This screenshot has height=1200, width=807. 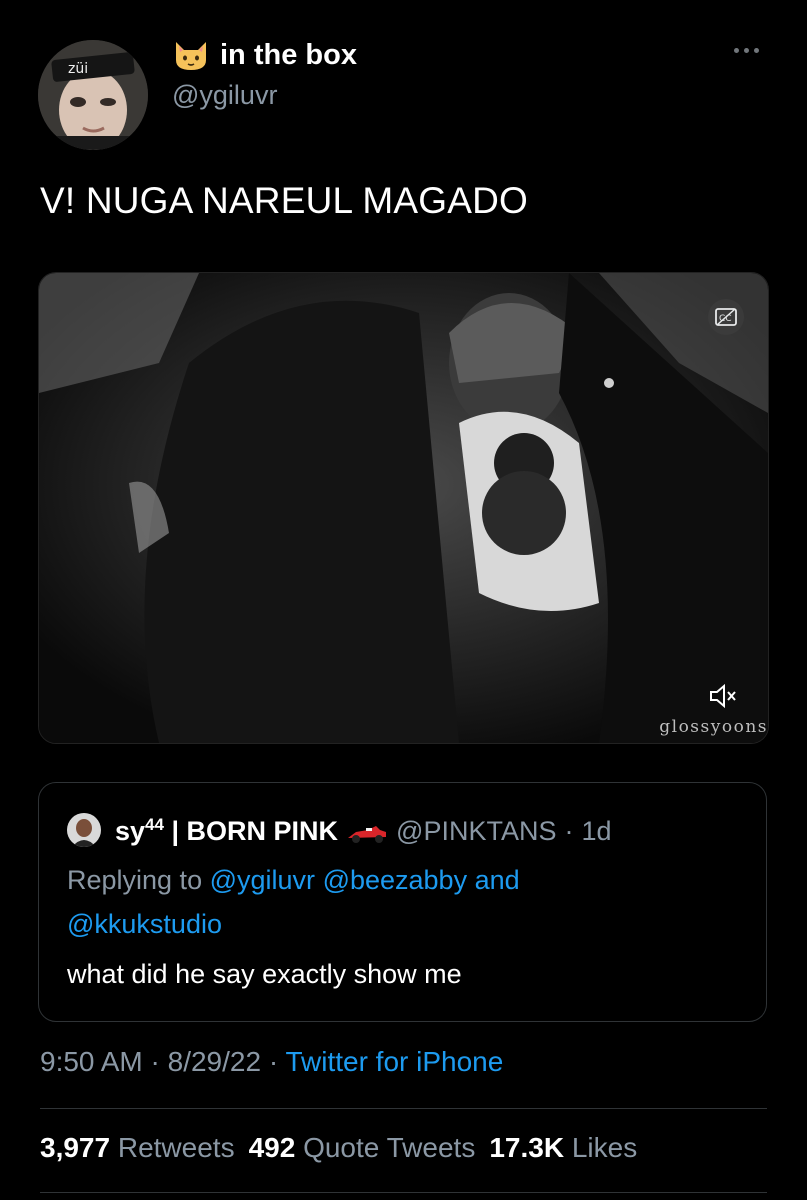 I want to click on closed-captions-icon: CC, so click(x=726, y=317).